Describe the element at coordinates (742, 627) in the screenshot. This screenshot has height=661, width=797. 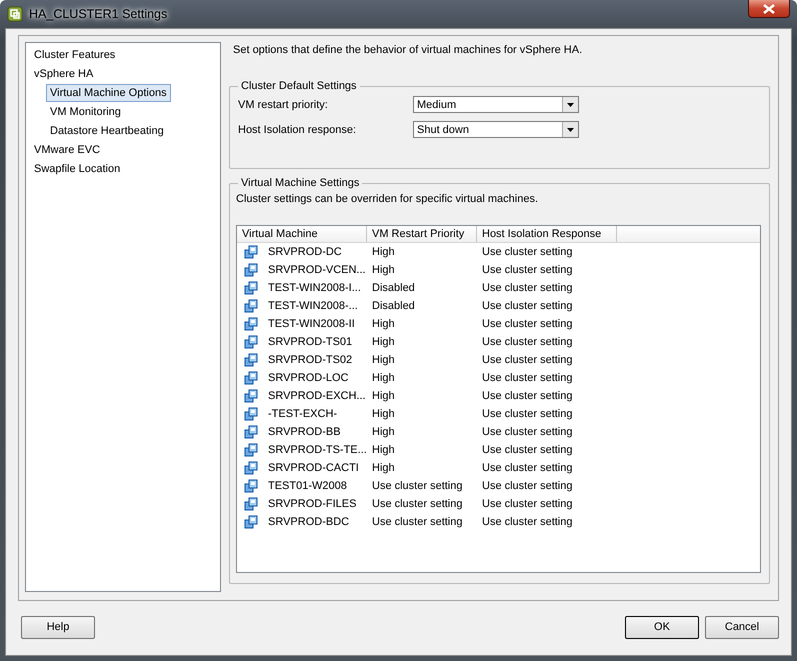
I see `cancel-button: Cancel` at that location.